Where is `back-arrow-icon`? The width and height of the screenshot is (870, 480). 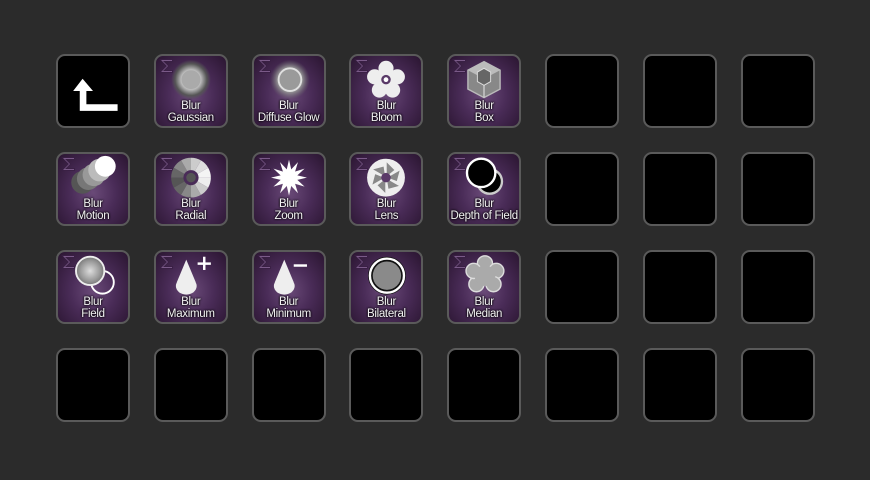
back-arrow-icon is located at coordinates (95, 94).